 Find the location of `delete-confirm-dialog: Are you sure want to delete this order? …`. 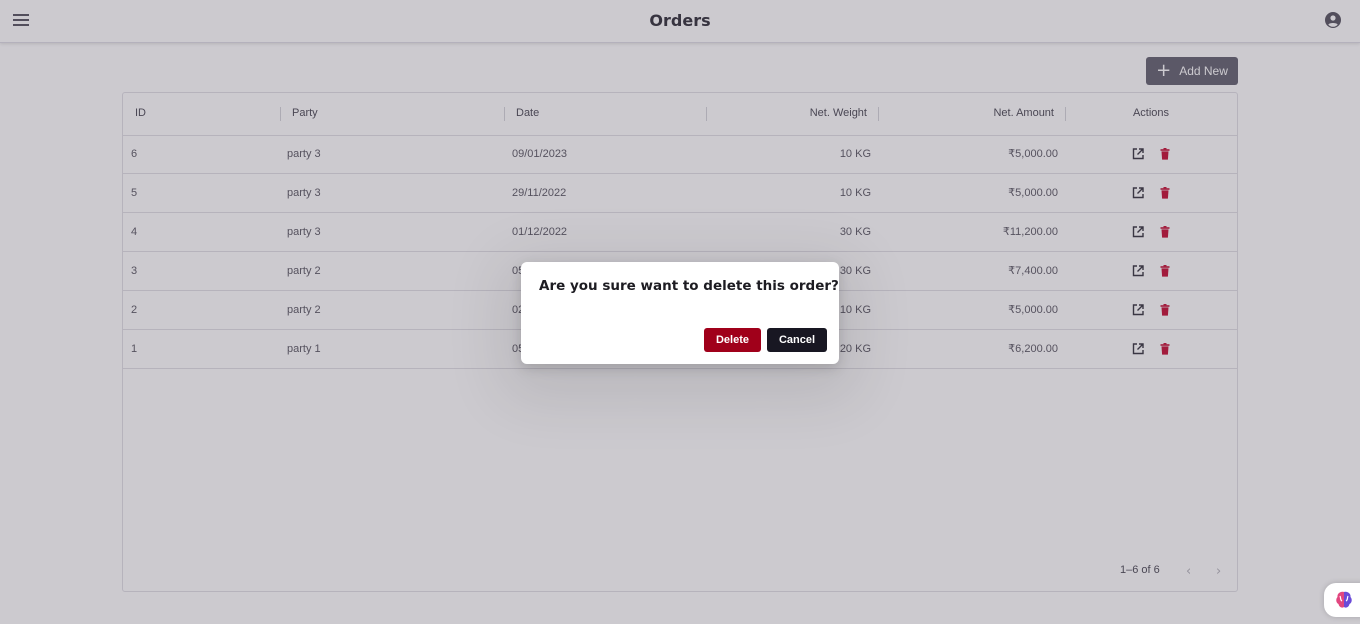

delete-confirm-dialog: Are you sure want to delete this order? … is located at coordinates (680, 313).